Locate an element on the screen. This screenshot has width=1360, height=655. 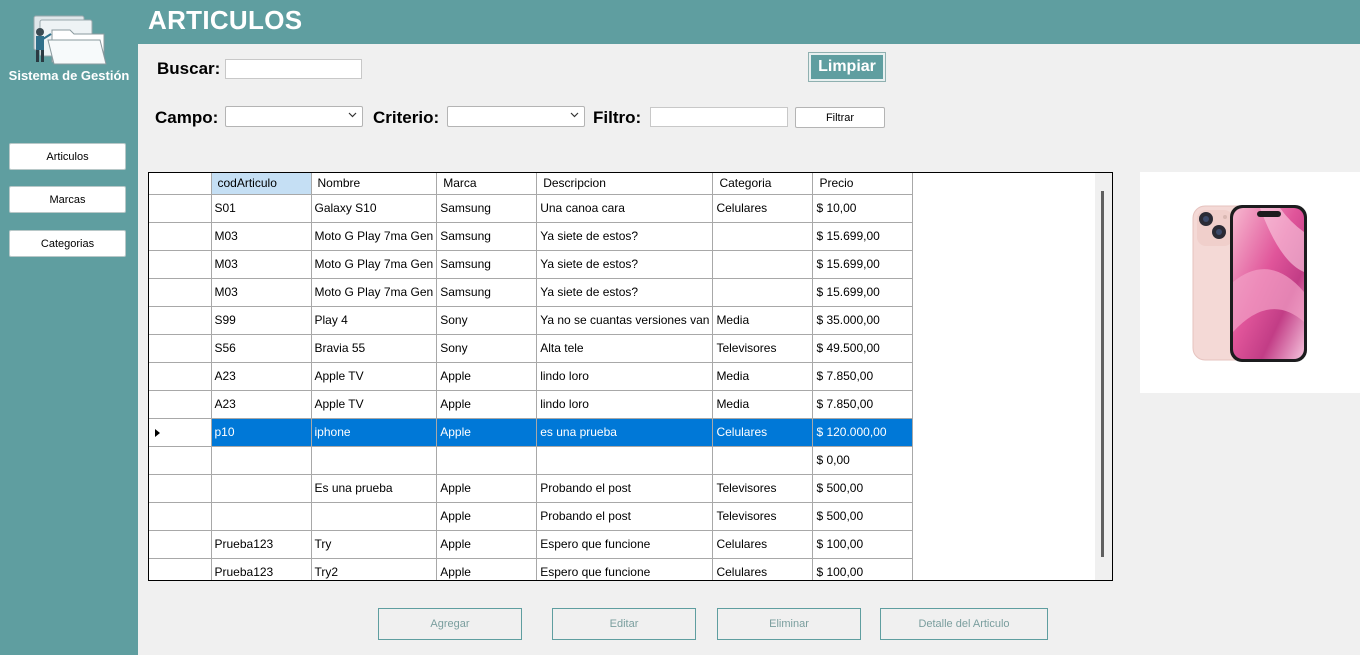
cell-precio: $ 0,00 is located at coordinates (863, 460).